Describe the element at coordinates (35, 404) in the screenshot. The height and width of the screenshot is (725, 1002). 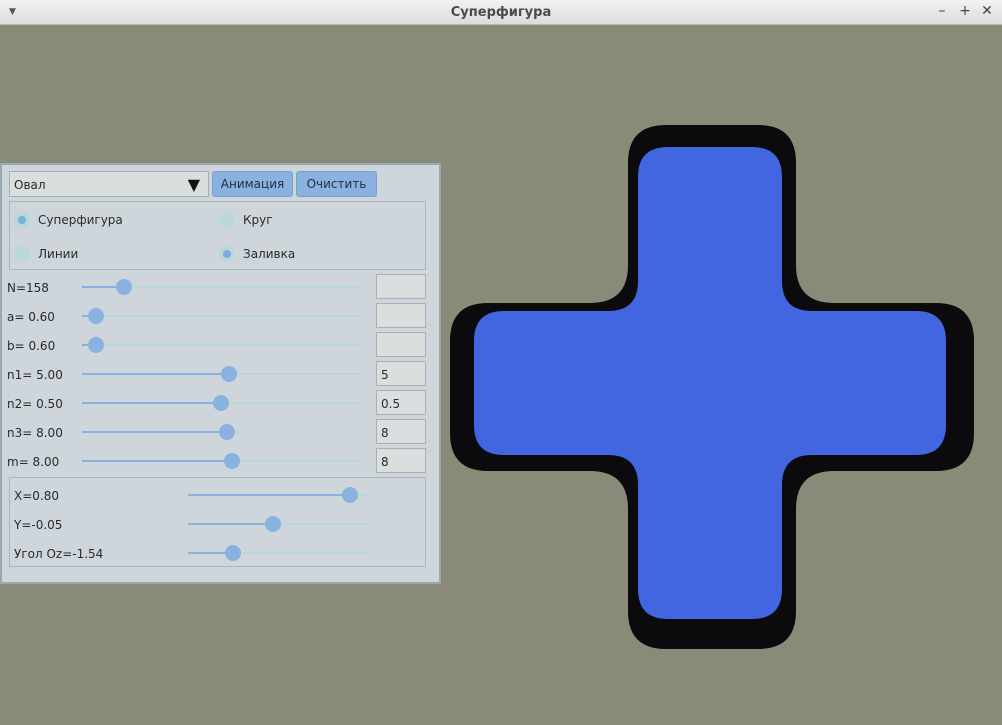
I see `param-label: n2= 0.50` at that location.